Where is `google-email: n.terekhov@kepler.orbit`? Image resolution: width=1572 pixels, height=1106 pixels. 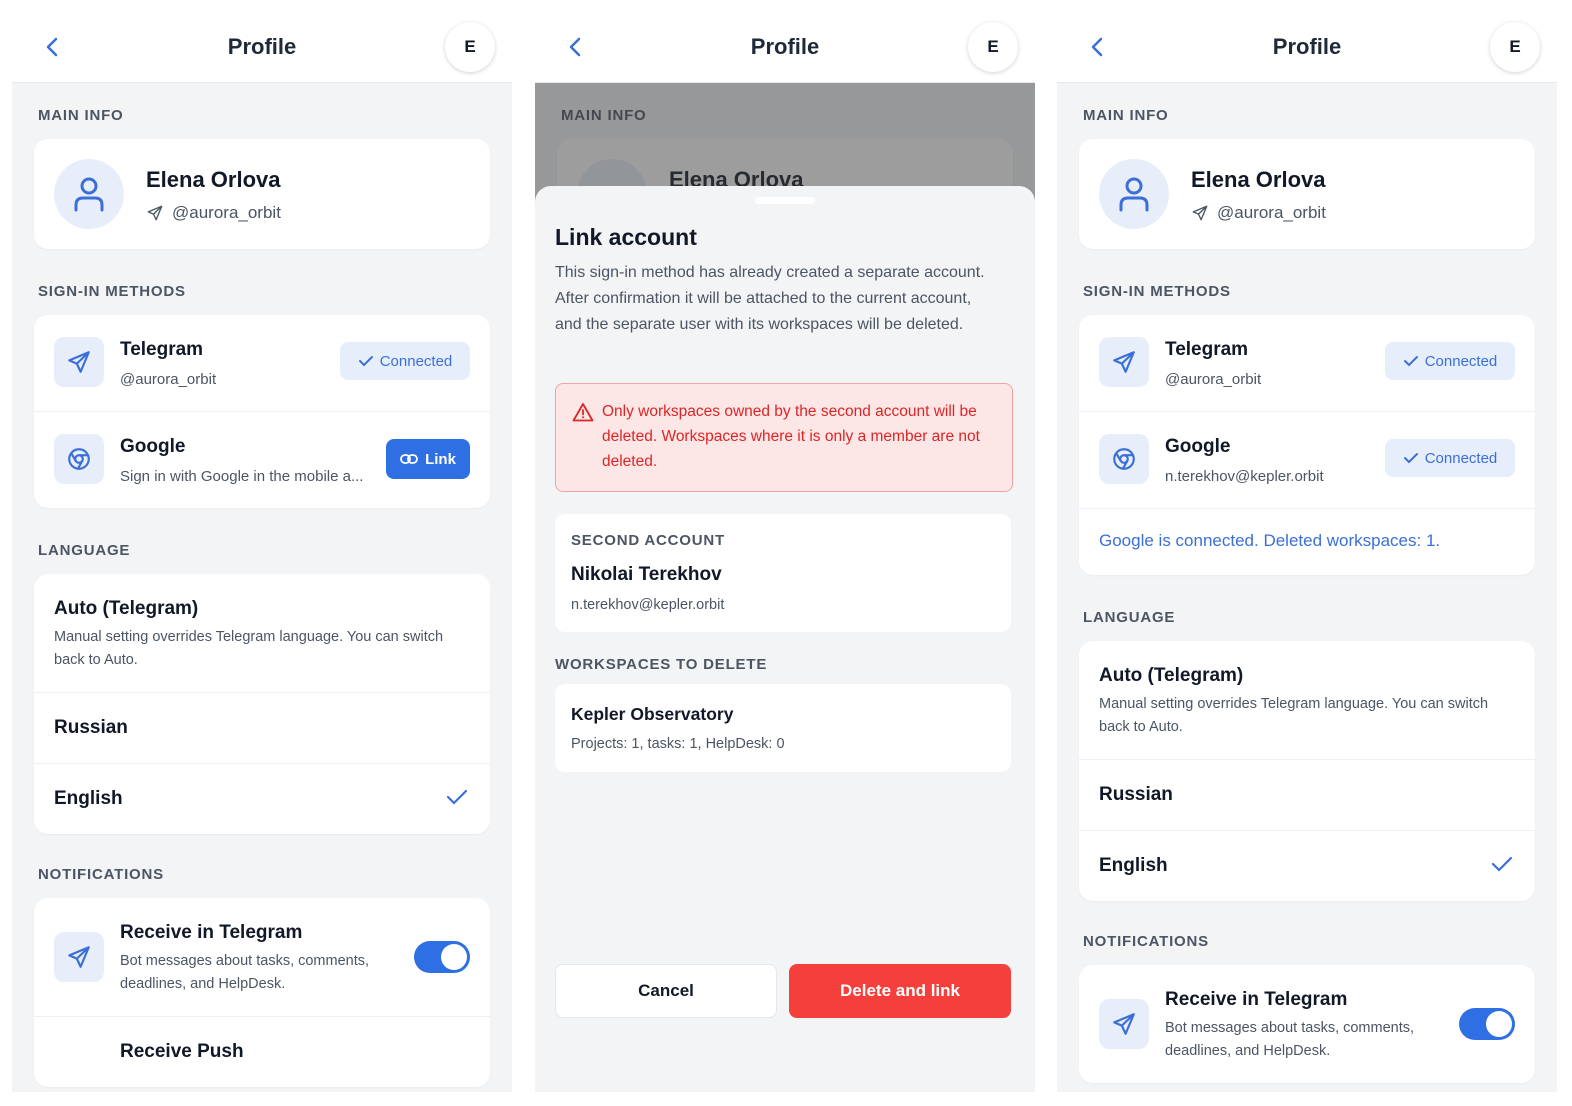 google-email: n.terekhov@kepler.orbit is located at coordinates (1244, 476).